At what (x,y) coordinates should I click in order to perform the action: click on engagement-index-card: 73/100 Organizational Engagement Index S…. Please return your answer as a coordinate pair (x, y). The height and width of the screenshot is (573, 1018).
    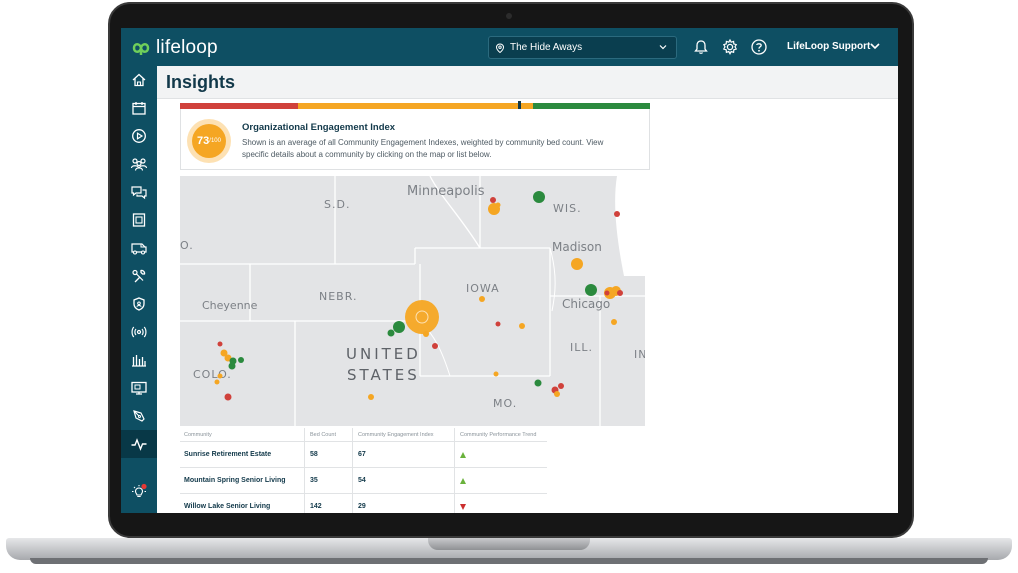
    Looking at the image, I should click on (415, 139).